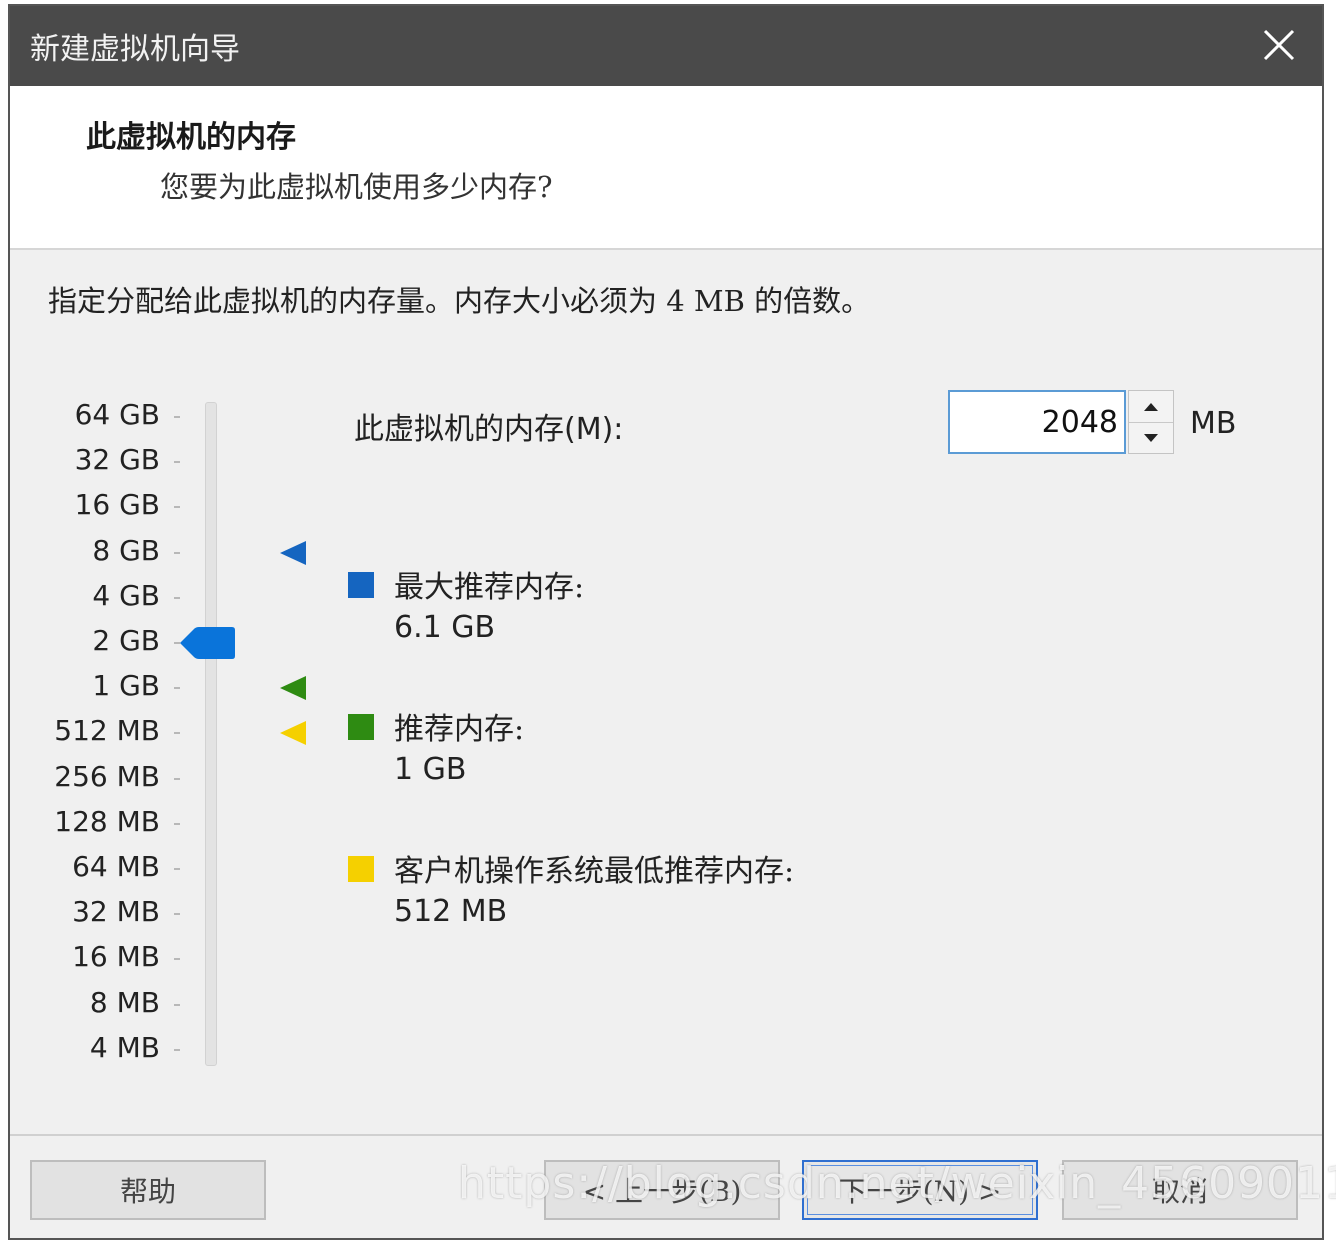 The width and height of the screenshot is (1336, 1245). I want to click on recommended-marker, so click(293, 688).